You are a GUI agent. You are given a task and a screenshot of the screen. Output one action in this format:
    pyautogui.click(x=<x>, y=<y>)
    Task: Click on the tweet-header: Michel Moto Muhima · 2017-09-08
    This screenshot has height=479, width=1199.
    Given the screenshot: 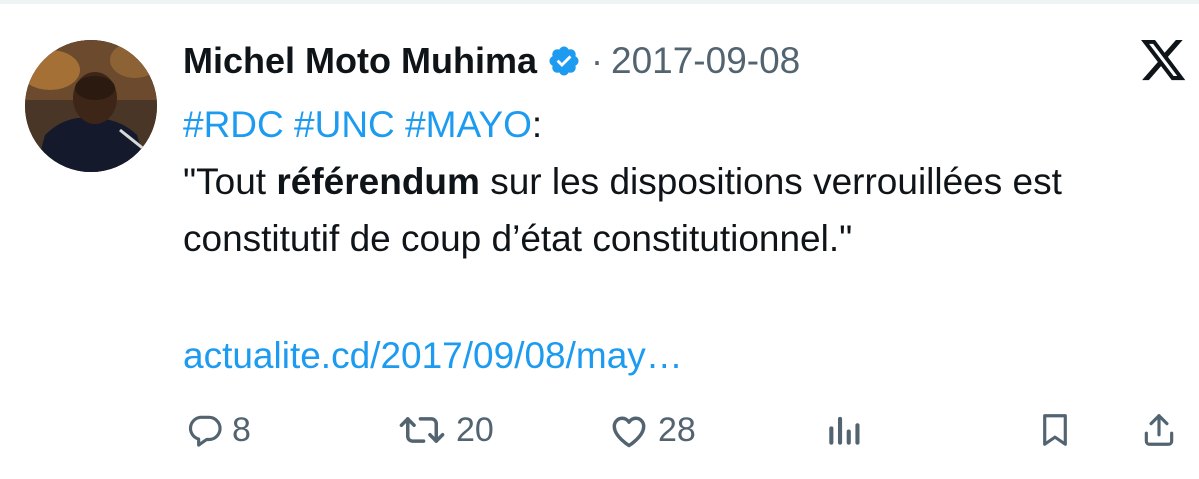 What is the action you would take?
    pyautogui.click(x=491, y=61)
    